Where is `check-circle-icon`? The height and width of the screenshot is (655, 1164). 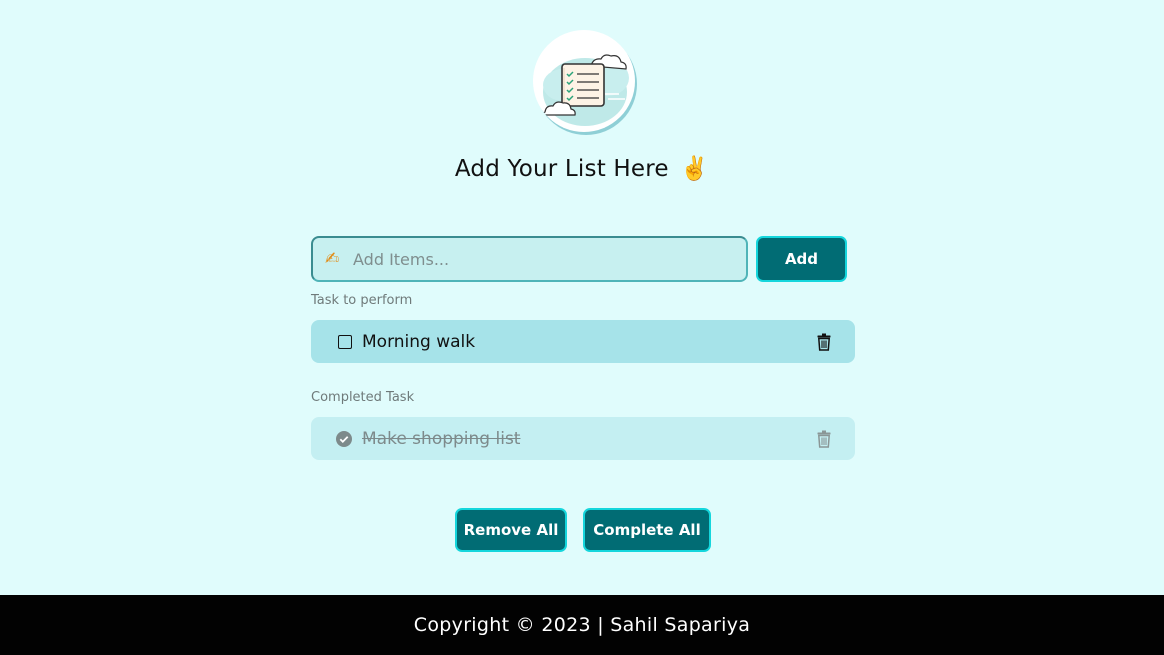
check-circle-icon is located at coordinates (344, 438).